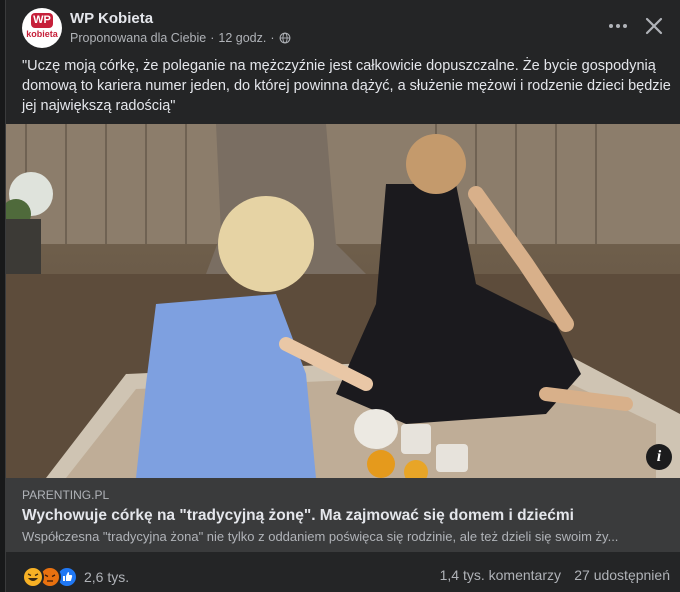  What do you see at coordinates (500, 575) in the screenshot?
I see `comments-count: 1,4 tys. komentarzy` at bounding box center [500, 575].